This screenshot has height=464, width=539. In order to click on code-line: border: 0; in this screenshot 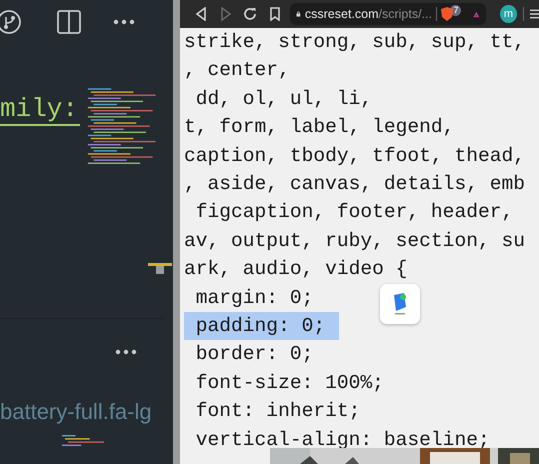, I will do `click(254, 355)`.